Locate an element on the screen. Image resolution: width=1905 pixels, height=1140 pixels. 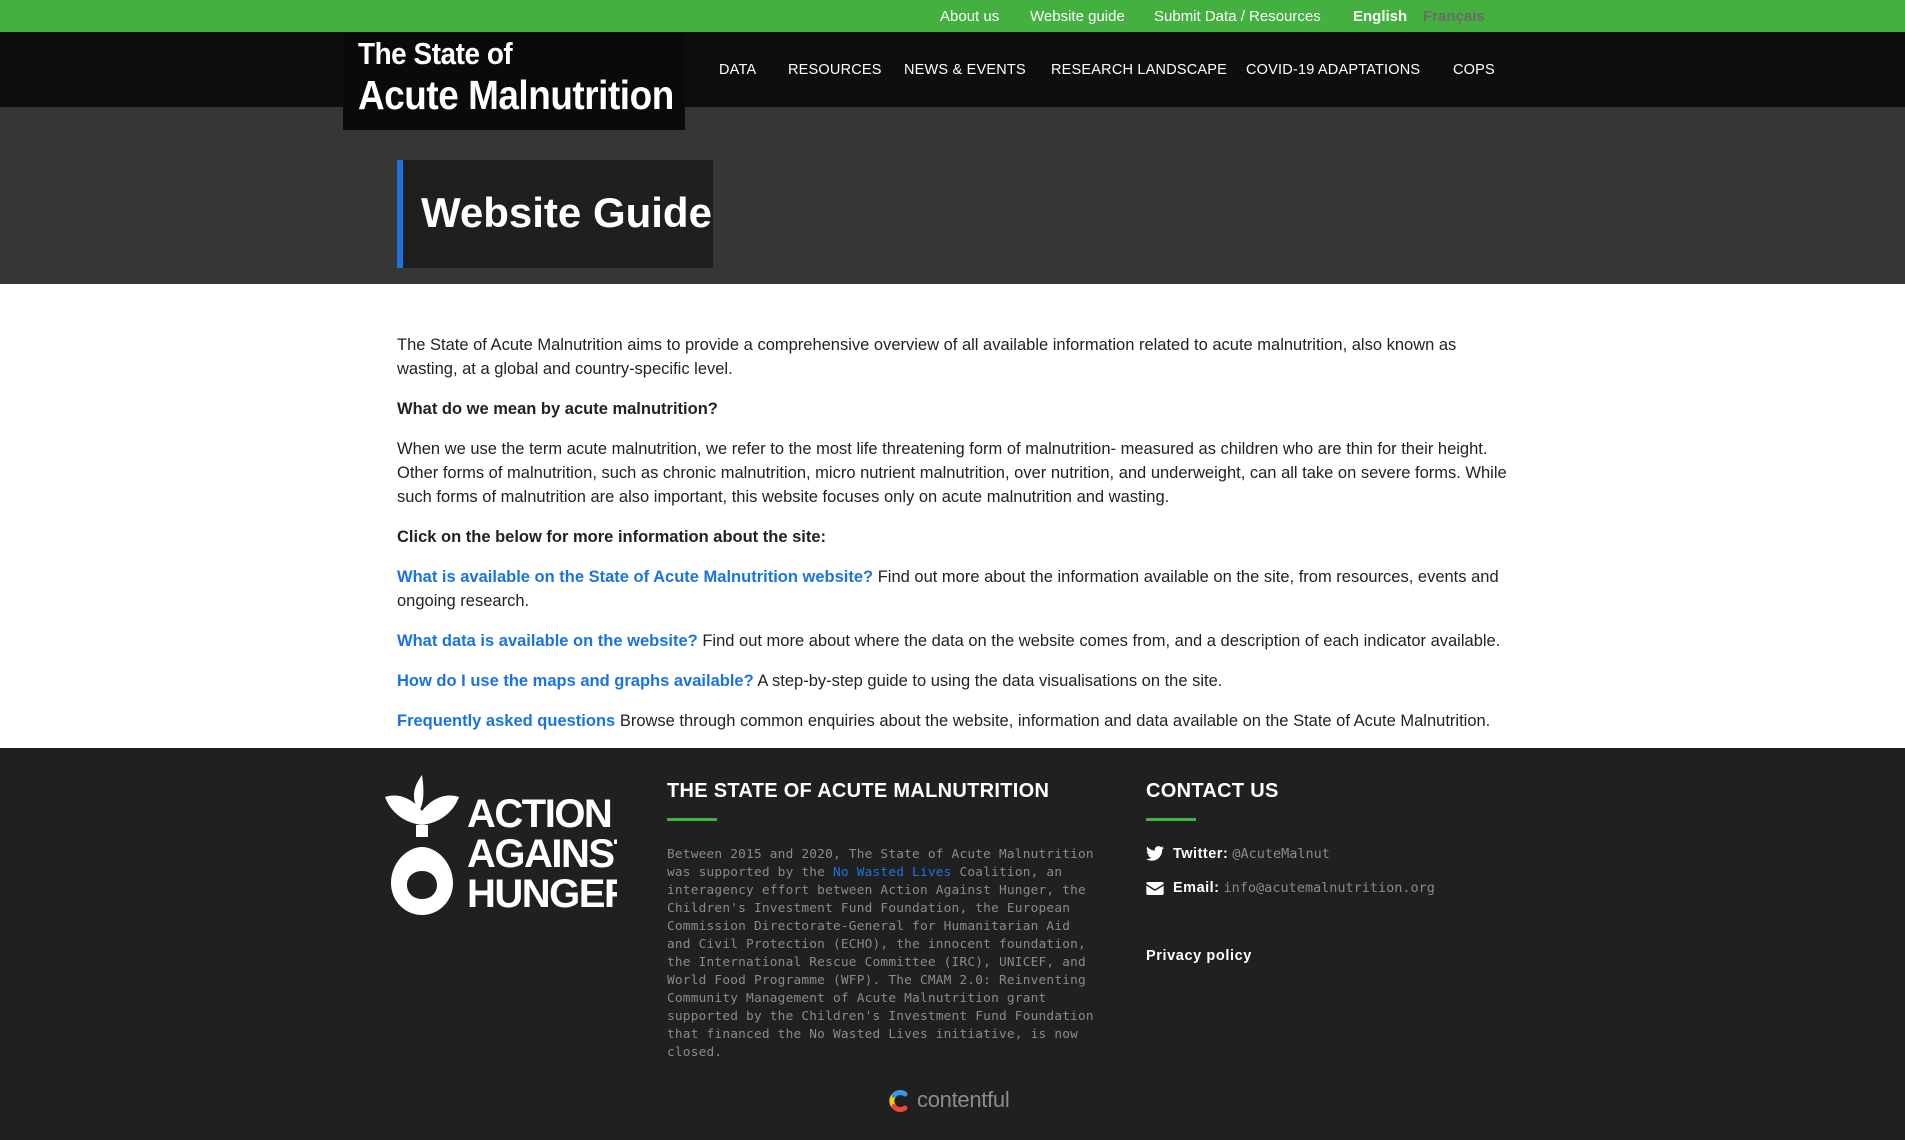
twitter-handle-link: @AcuteMalnut is located at coordinates (1281, 854).